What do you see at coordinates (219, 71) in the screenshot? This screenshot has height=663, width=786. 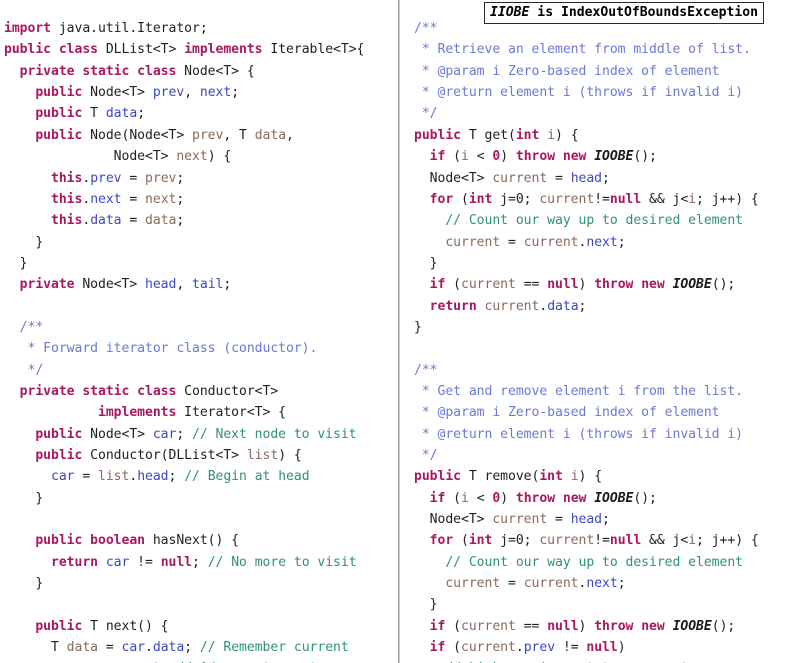 I see `code-token: Node<T> {` at bounding box center [219, 71].